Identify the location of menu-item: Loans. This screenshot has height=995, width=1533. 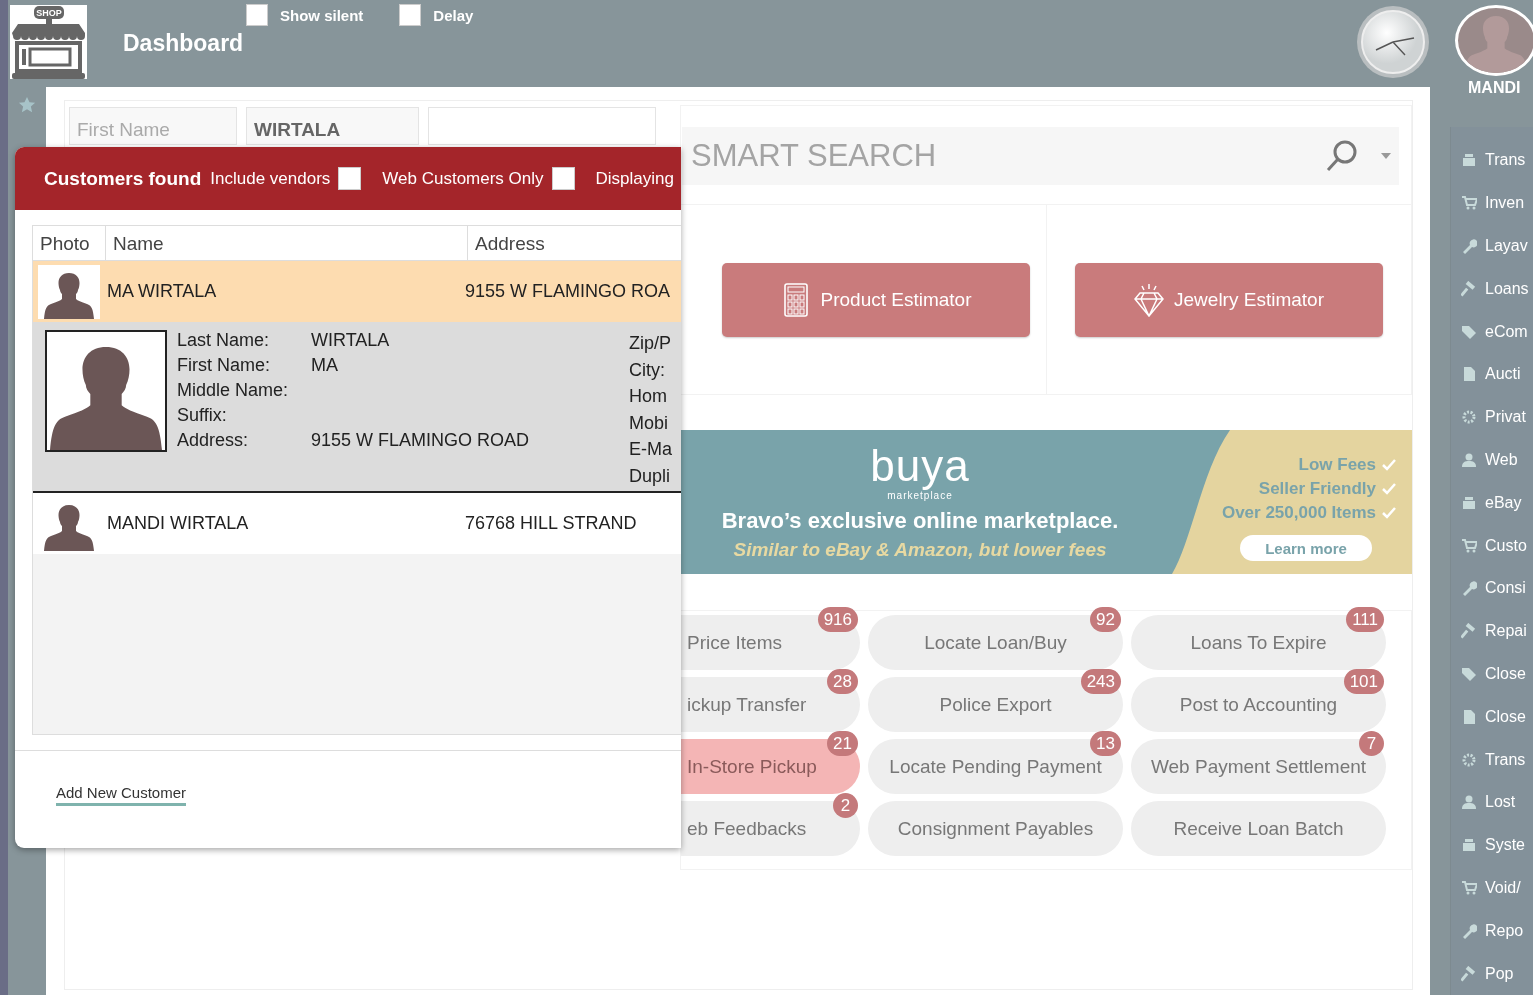
(1492, 289).